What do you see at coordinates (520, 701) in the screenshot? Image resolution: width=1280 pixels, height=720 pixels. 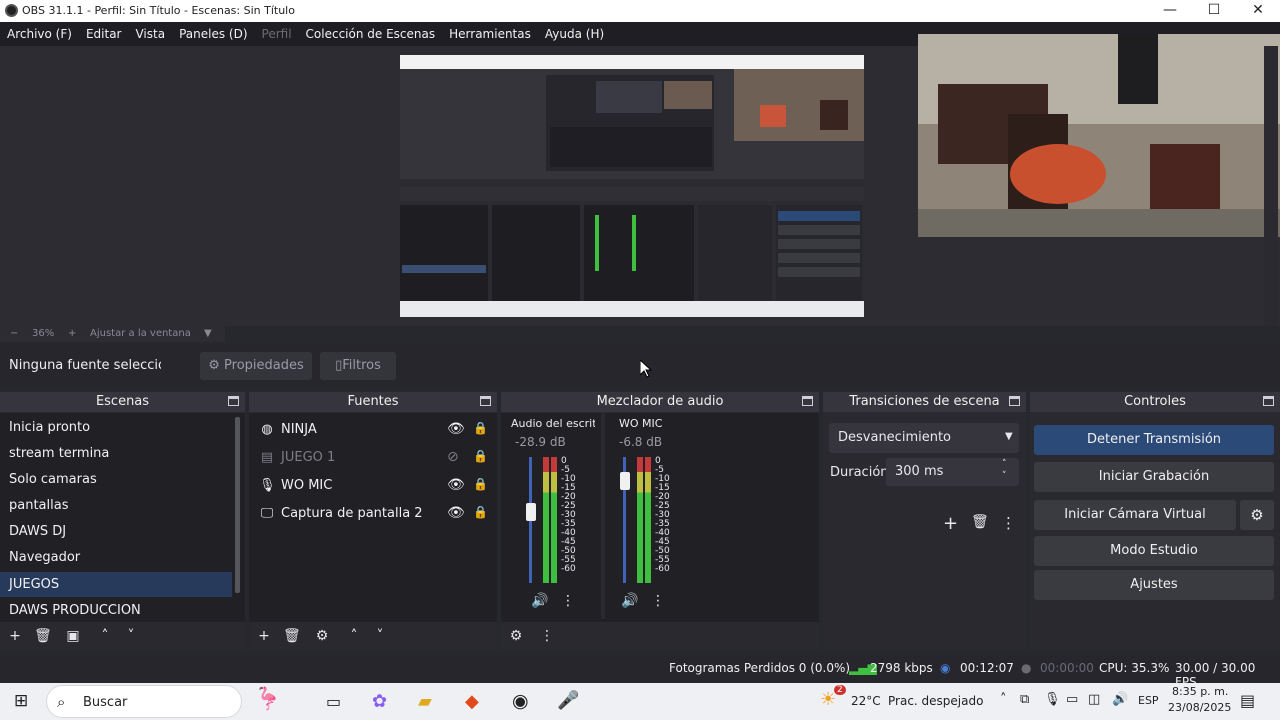 I see `obs-taskbar-icon: ◉` at bounding box center [520, 701].